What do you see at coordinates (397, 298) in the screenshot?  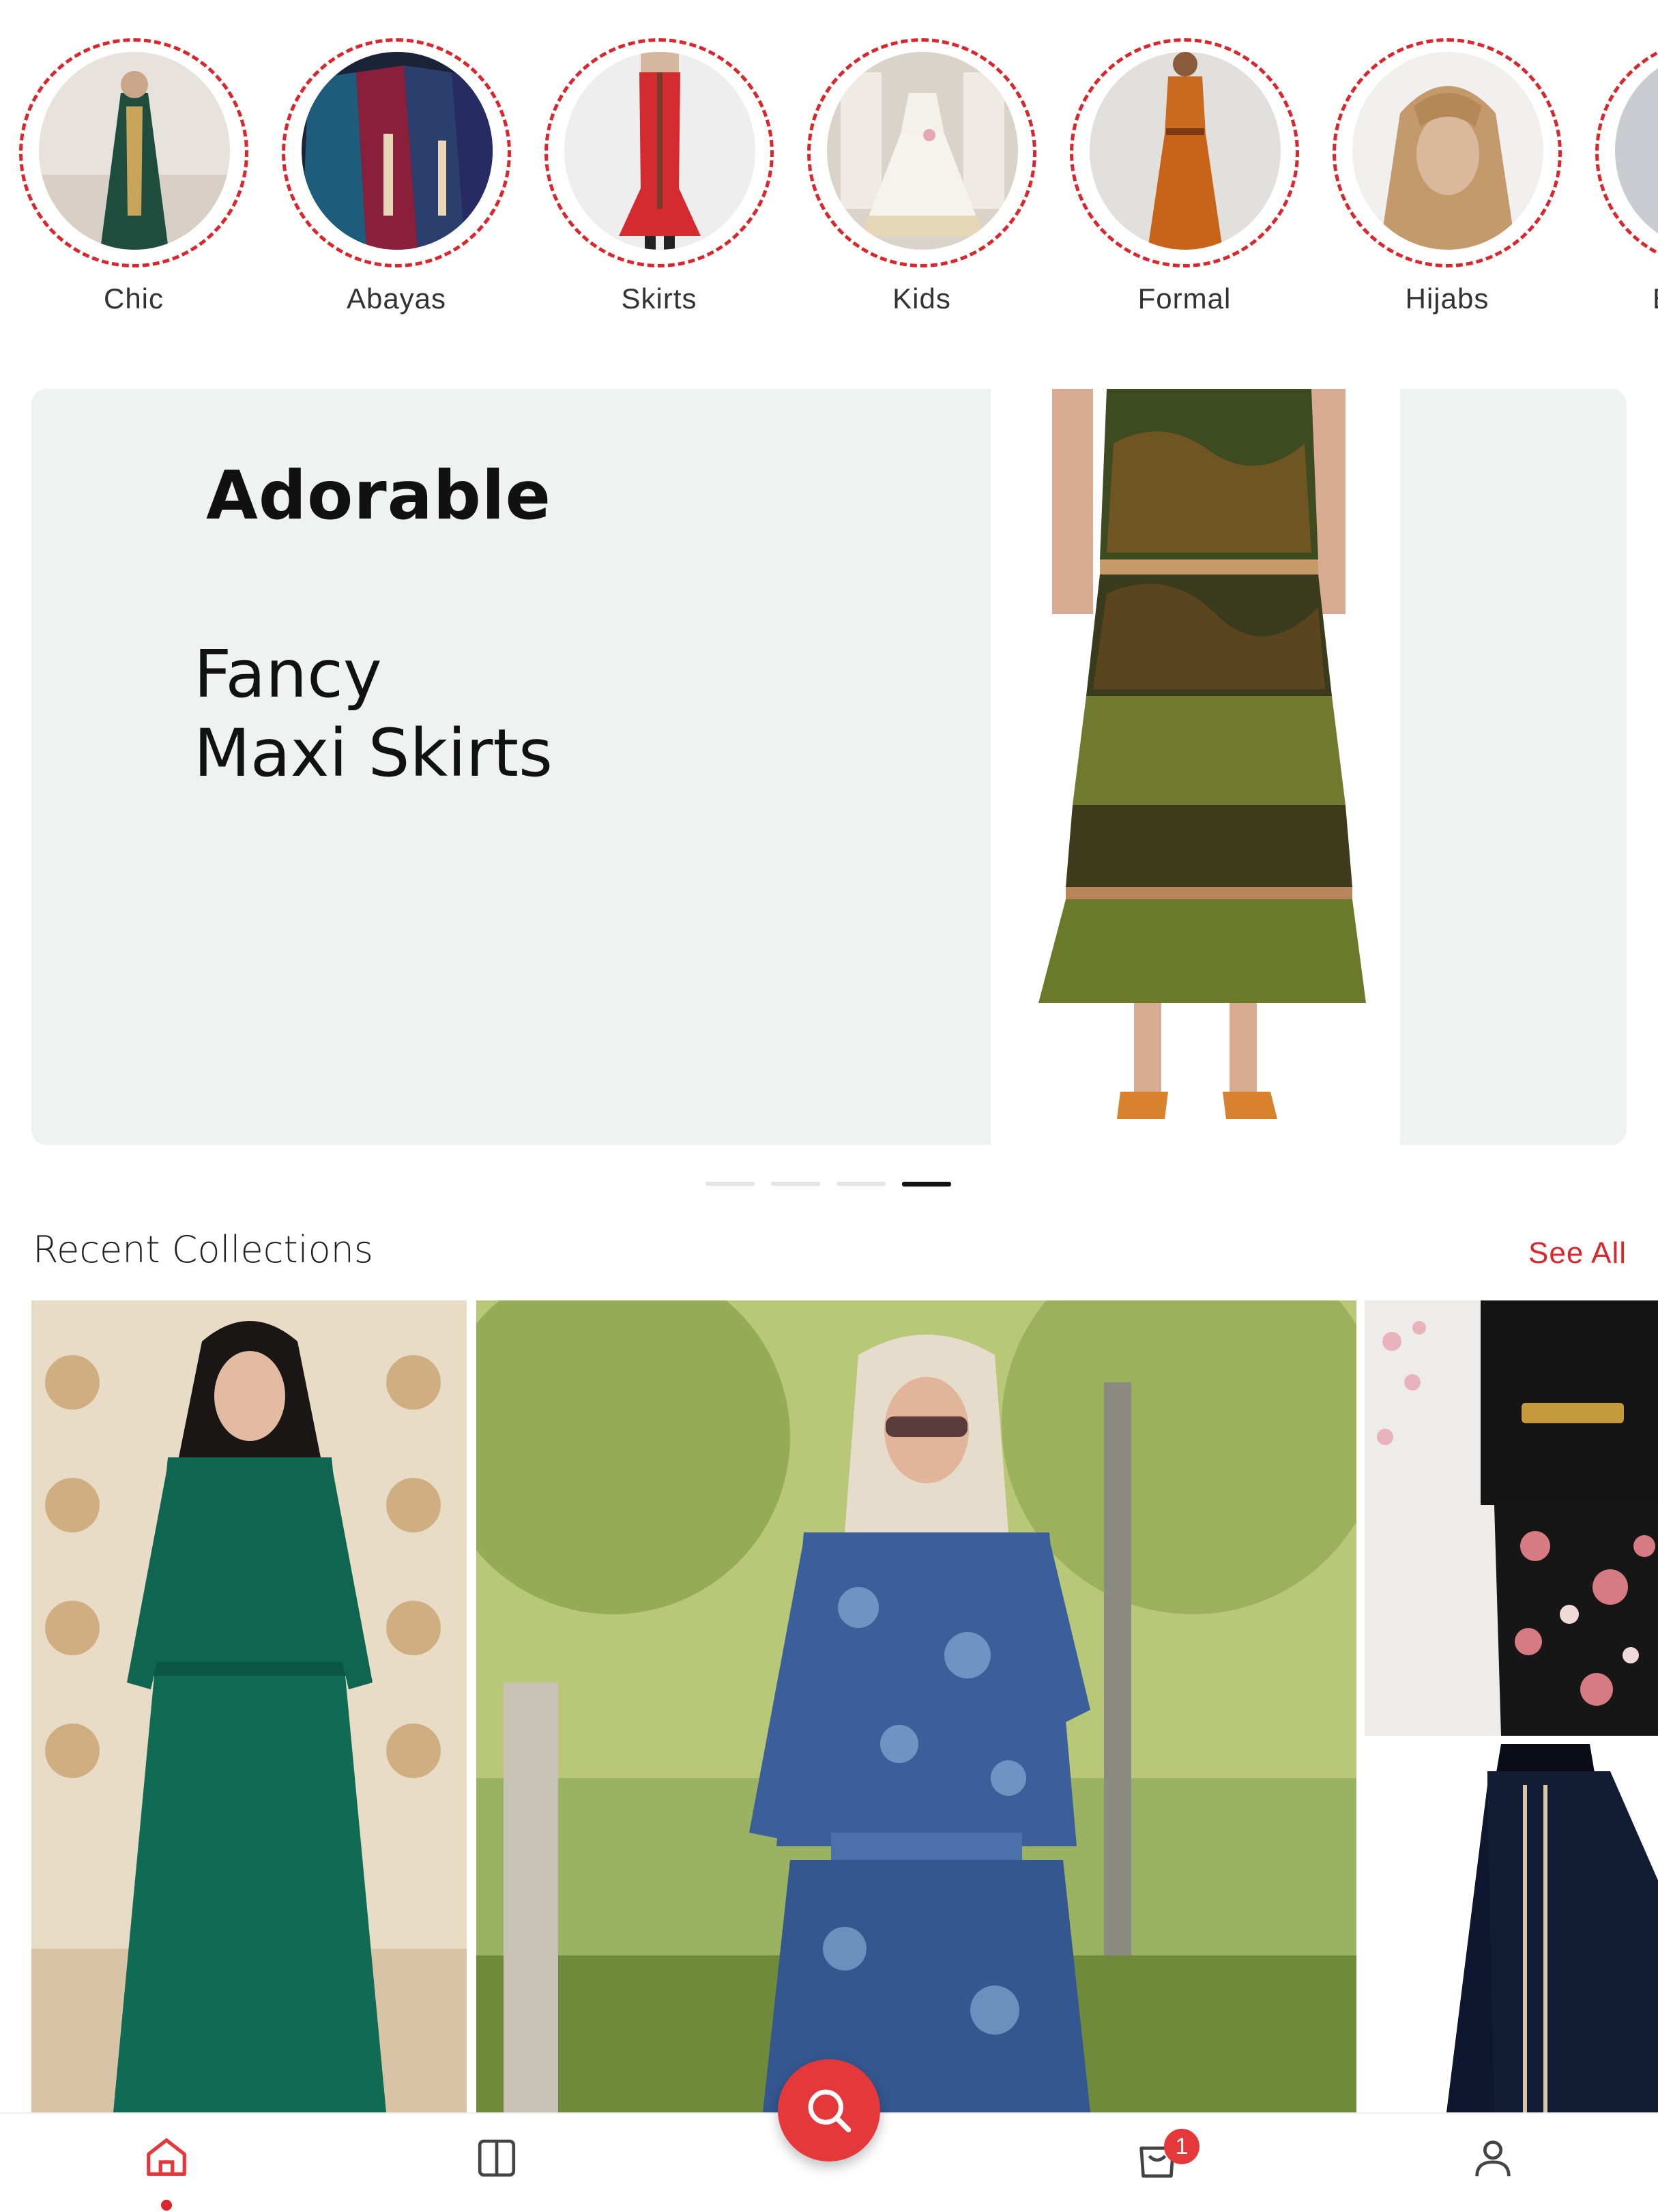 I see `category-label: Abayas` at bounding box center [397, 298].